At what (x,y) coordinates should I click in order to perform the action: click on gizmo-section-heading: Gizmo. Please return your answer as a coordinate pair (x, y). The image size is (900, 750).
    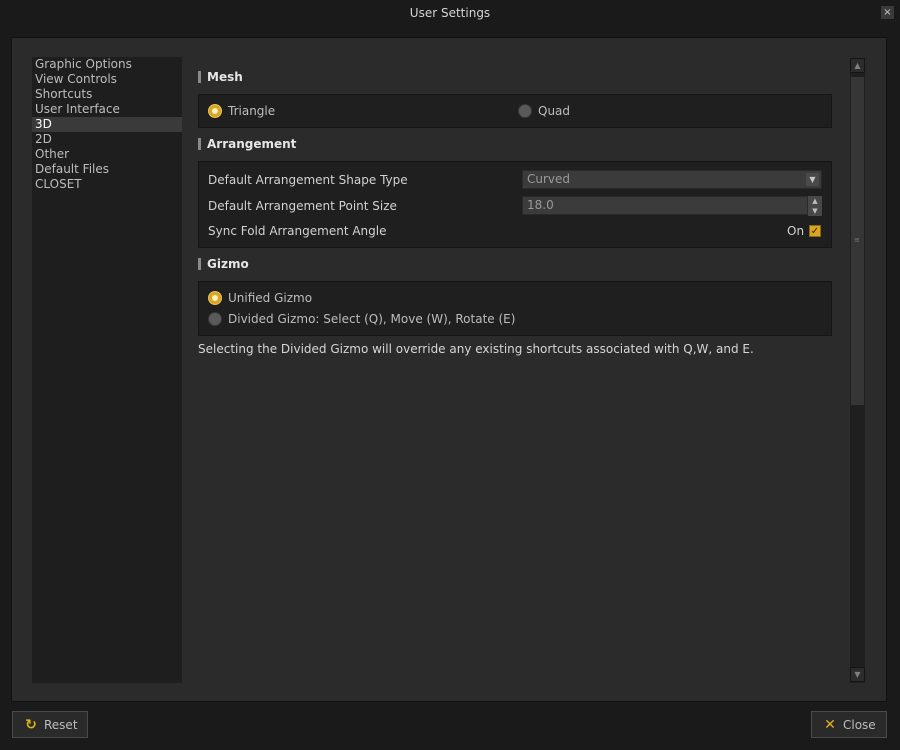
    Looking at the image, I should click on (223, 264).